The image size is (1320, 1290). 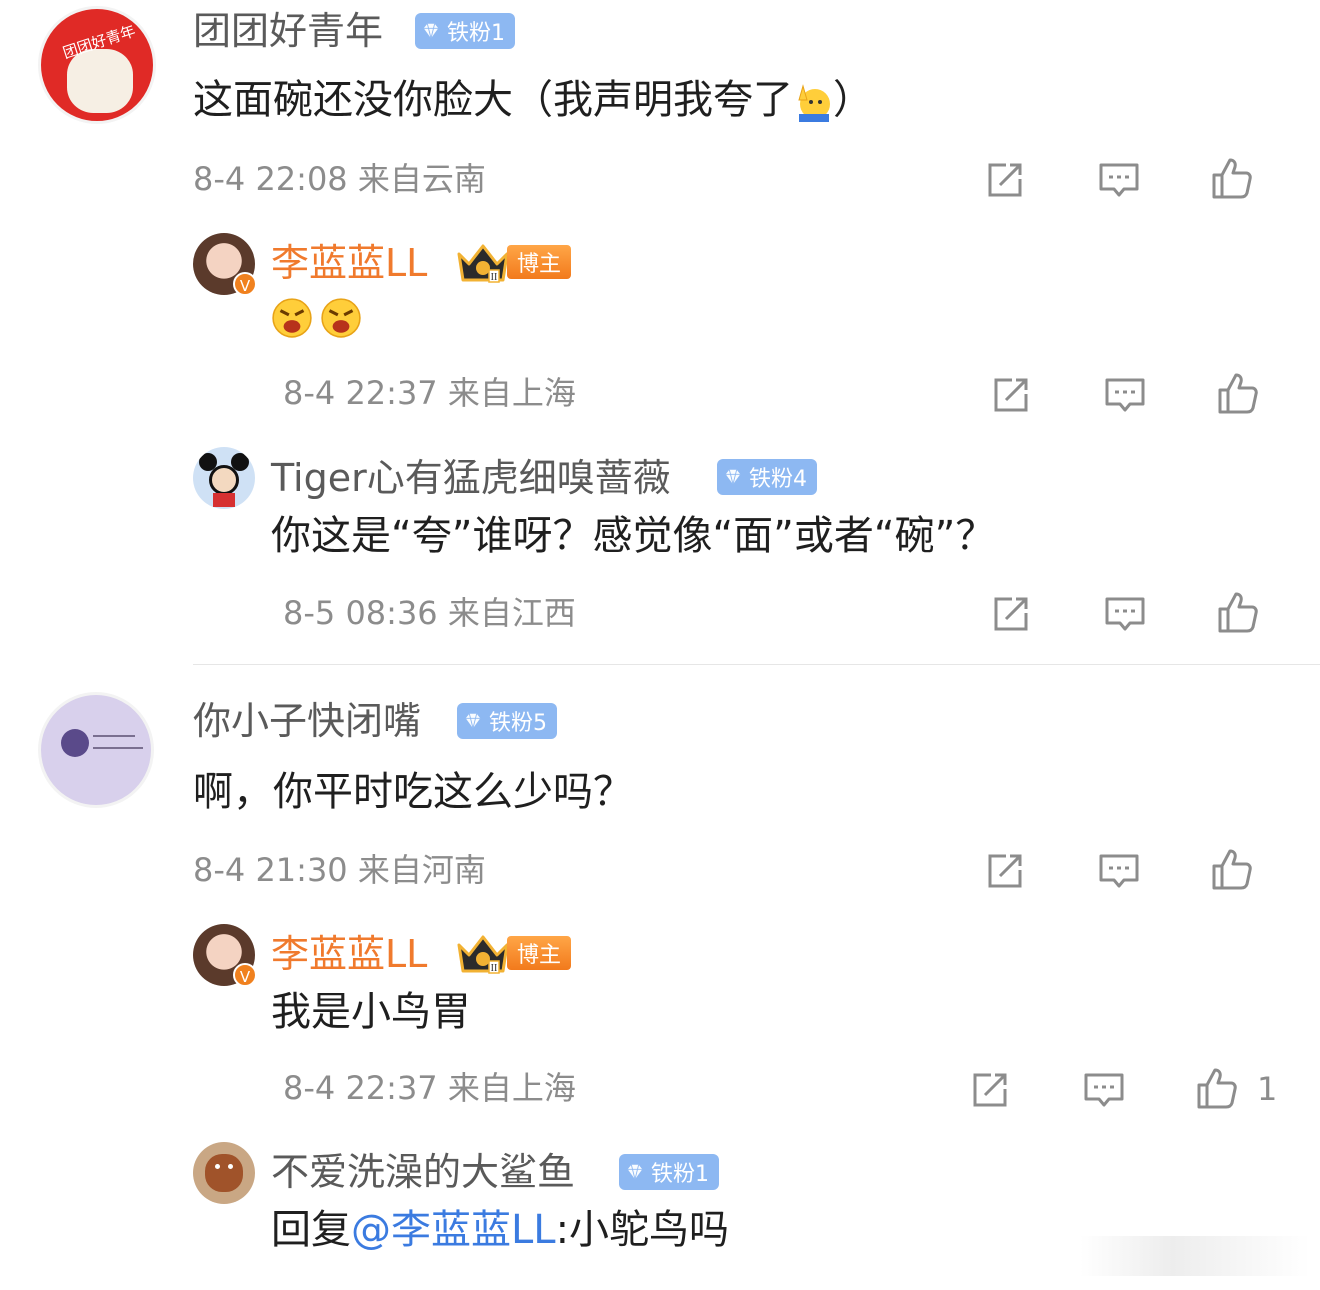 What do you see at coordinates (493, 100) in the screenshot?
I see `comment-text-body: 这面碗还没你脸大（我声明我夸了` at bounding box center [493, 100].